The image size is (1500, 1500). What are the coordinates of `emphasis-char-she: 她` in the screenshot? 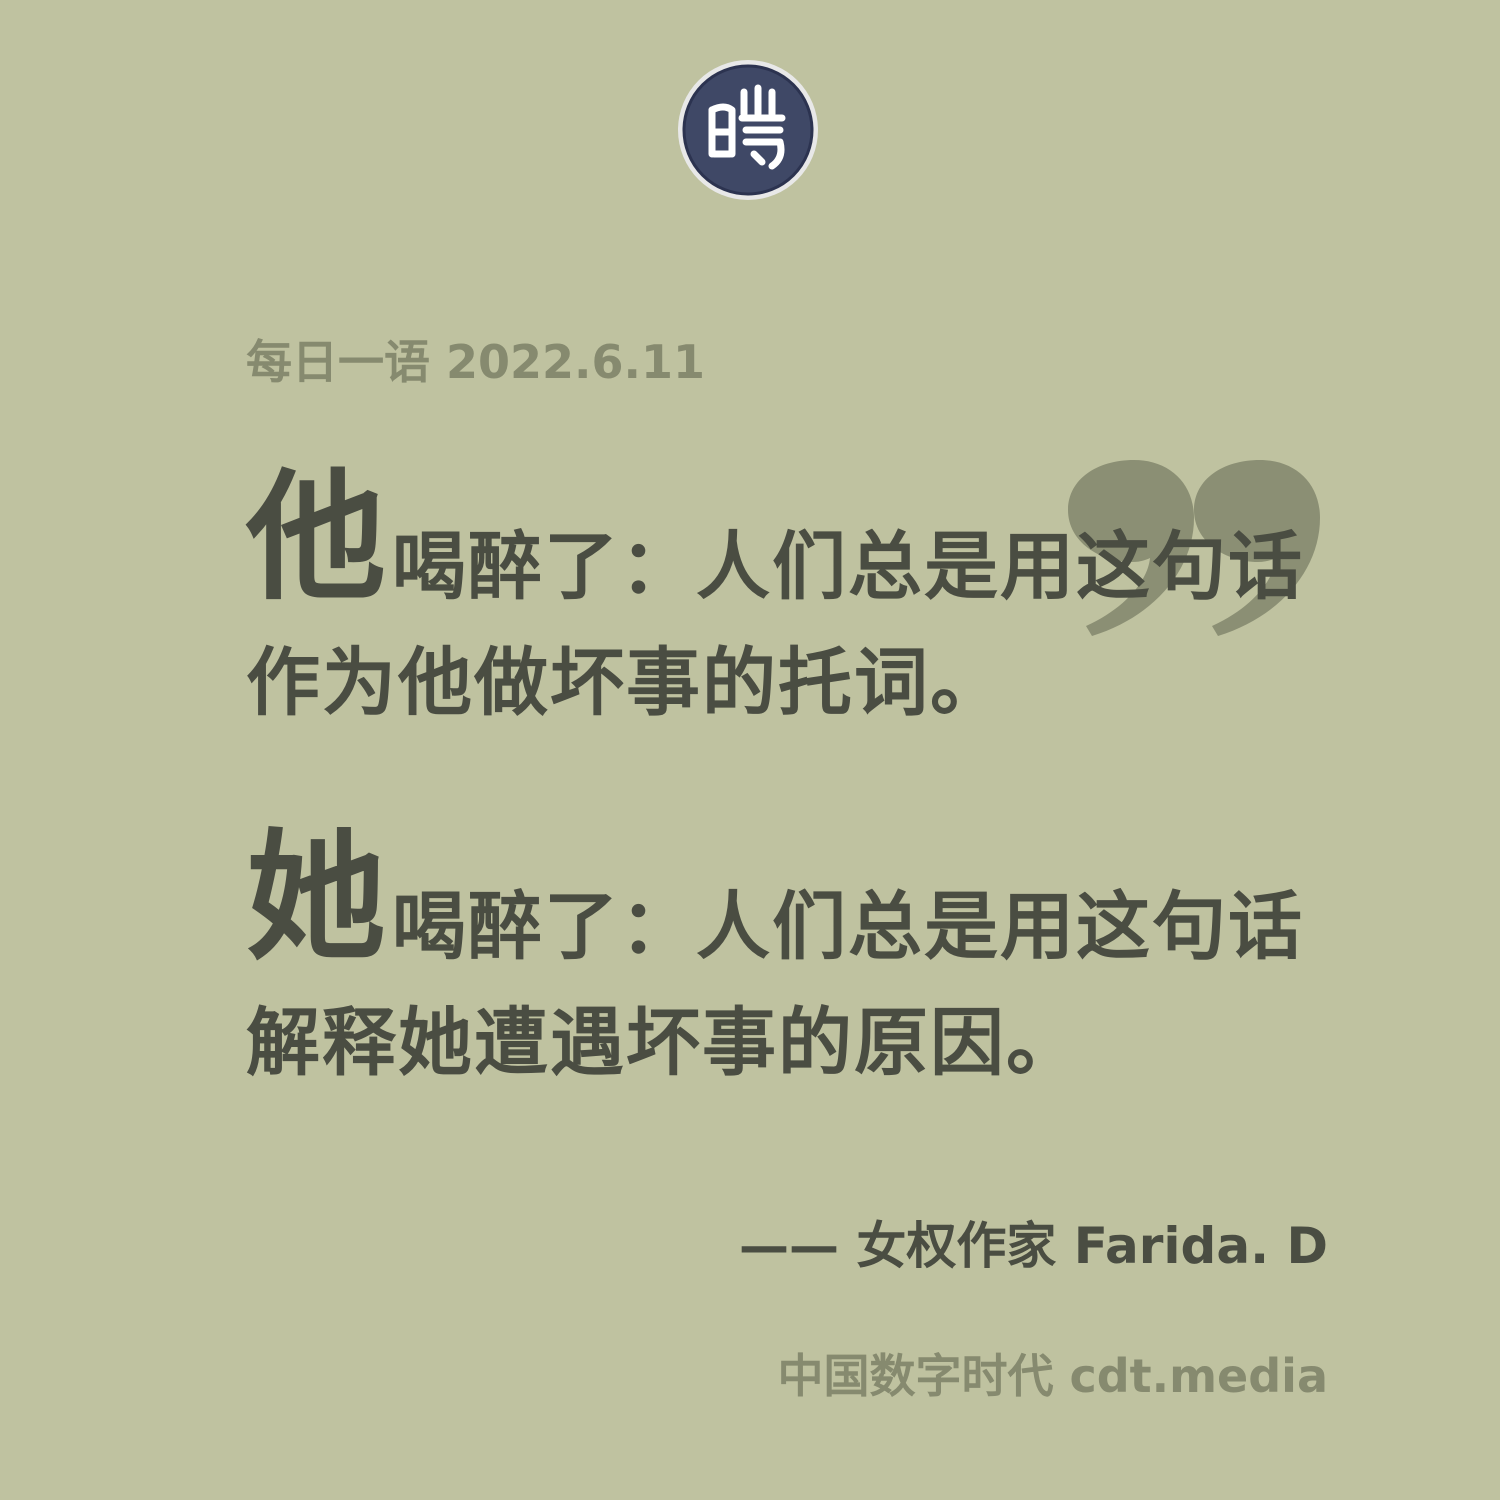 It's located at (316, 898).